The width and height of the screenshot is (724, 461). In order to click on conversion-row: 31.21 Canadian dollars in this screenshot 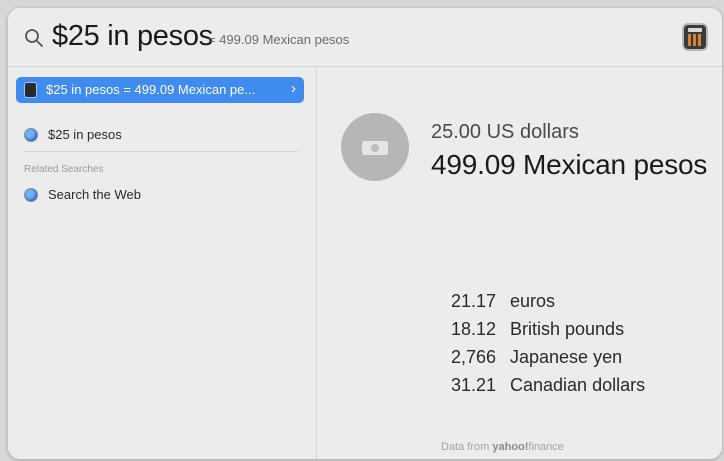, I will do `click(553, 387)`.